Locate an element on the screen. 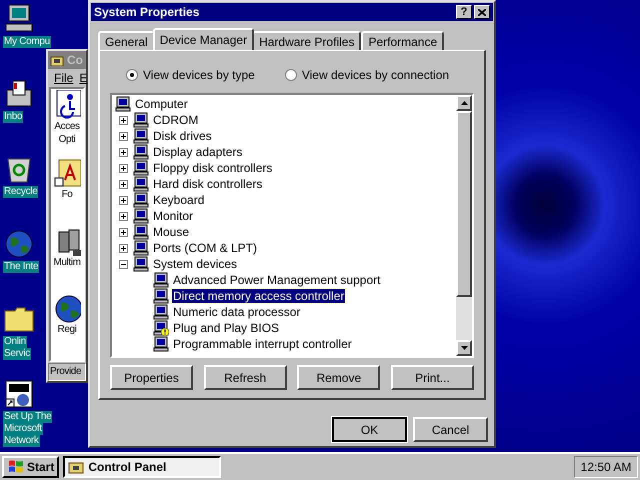  windows-logo-icon is located at coordinates (16, 467).